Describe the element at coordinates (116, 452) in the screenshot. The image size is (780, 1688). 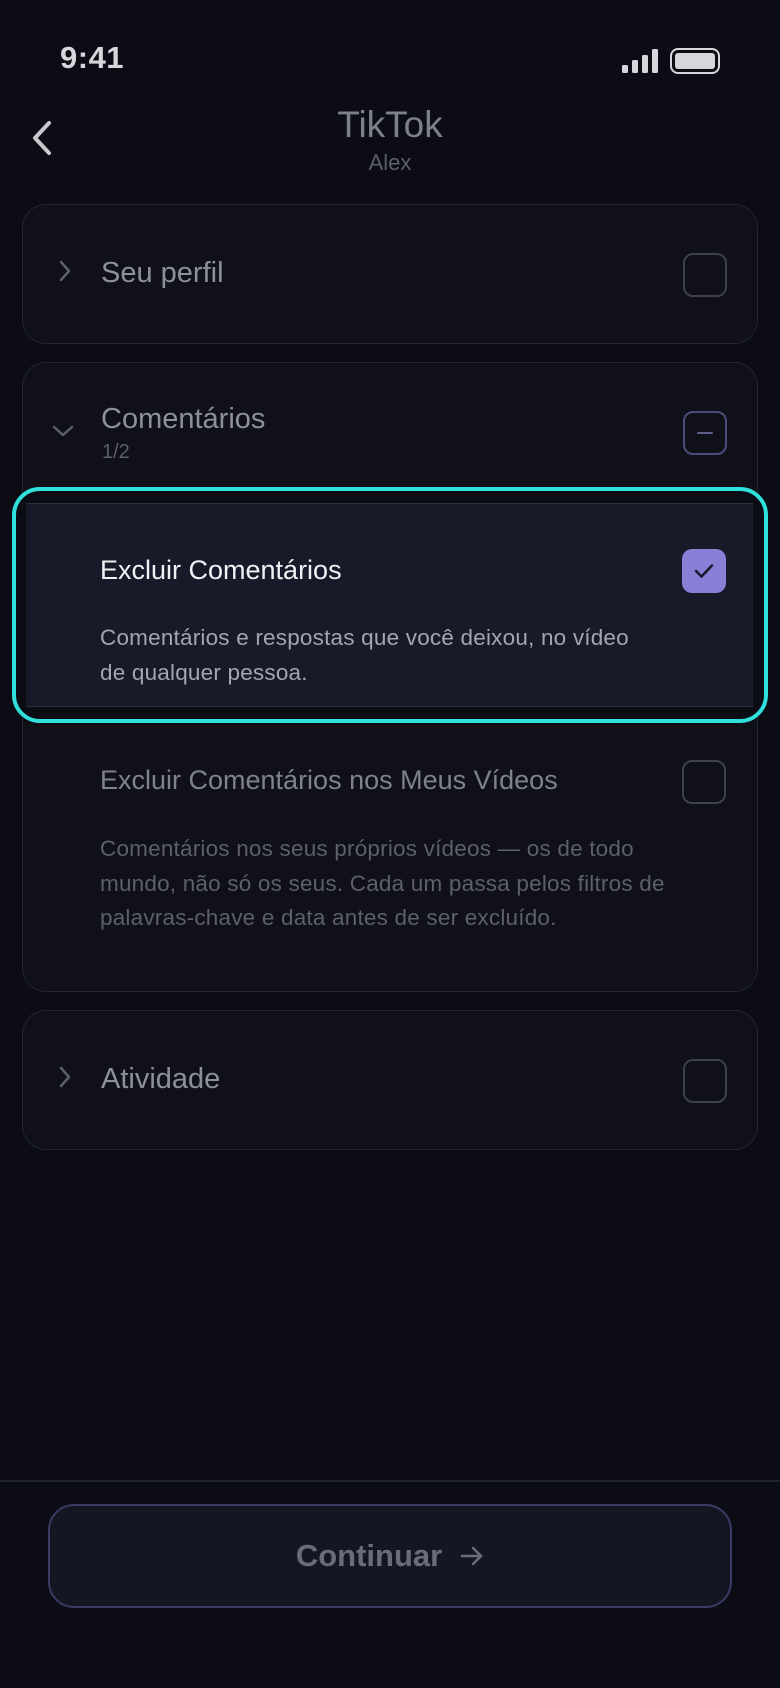
I see `section-selection-count: 1/2` at that location.